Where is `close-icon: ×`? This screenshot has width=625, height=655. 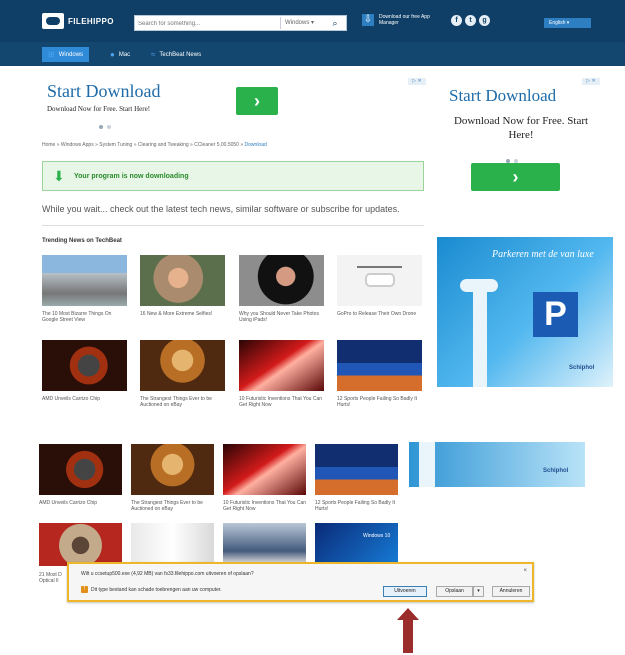
close-icon: × is located at coordinates (525, 571).